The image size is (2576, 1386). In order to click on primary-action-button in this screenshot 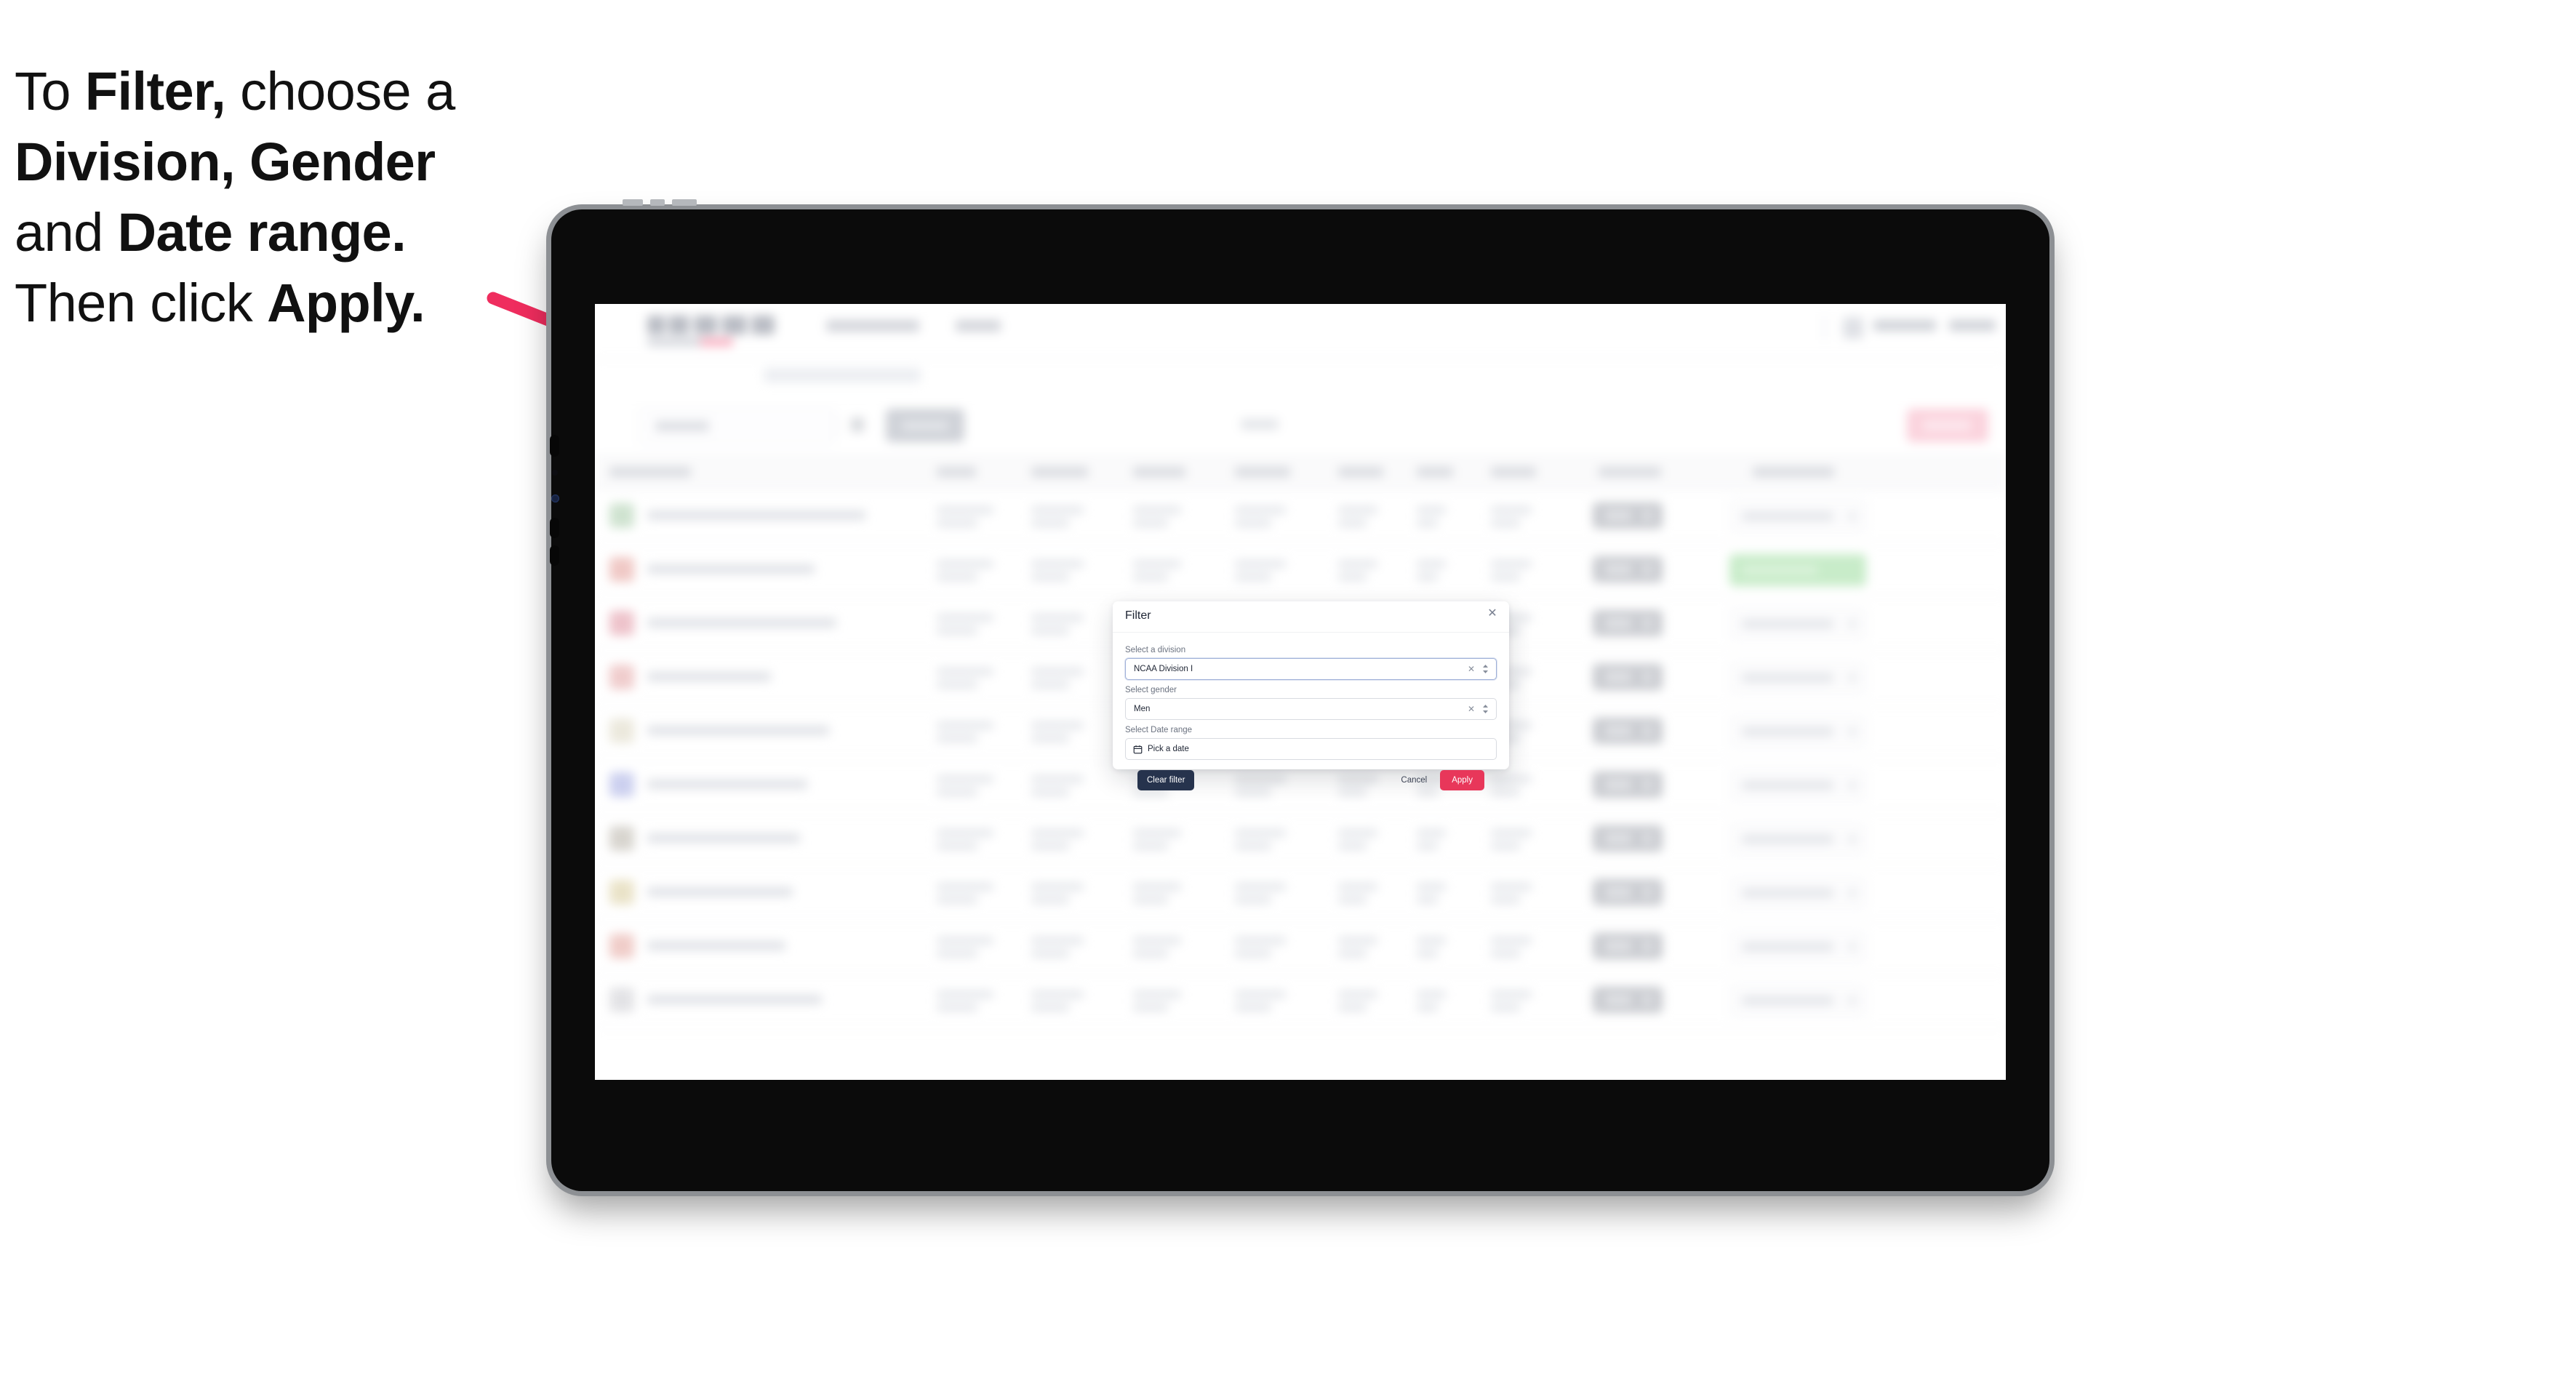, I will do `click(1947, 426)`.